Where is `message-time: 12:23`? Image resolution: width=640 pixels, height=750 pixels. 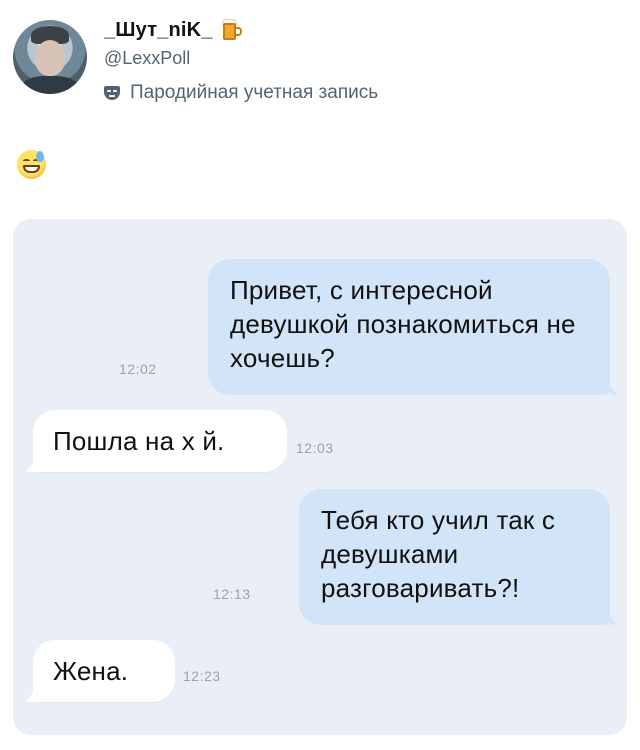
message-time: 12:23 is located at coordinates (202, 676).